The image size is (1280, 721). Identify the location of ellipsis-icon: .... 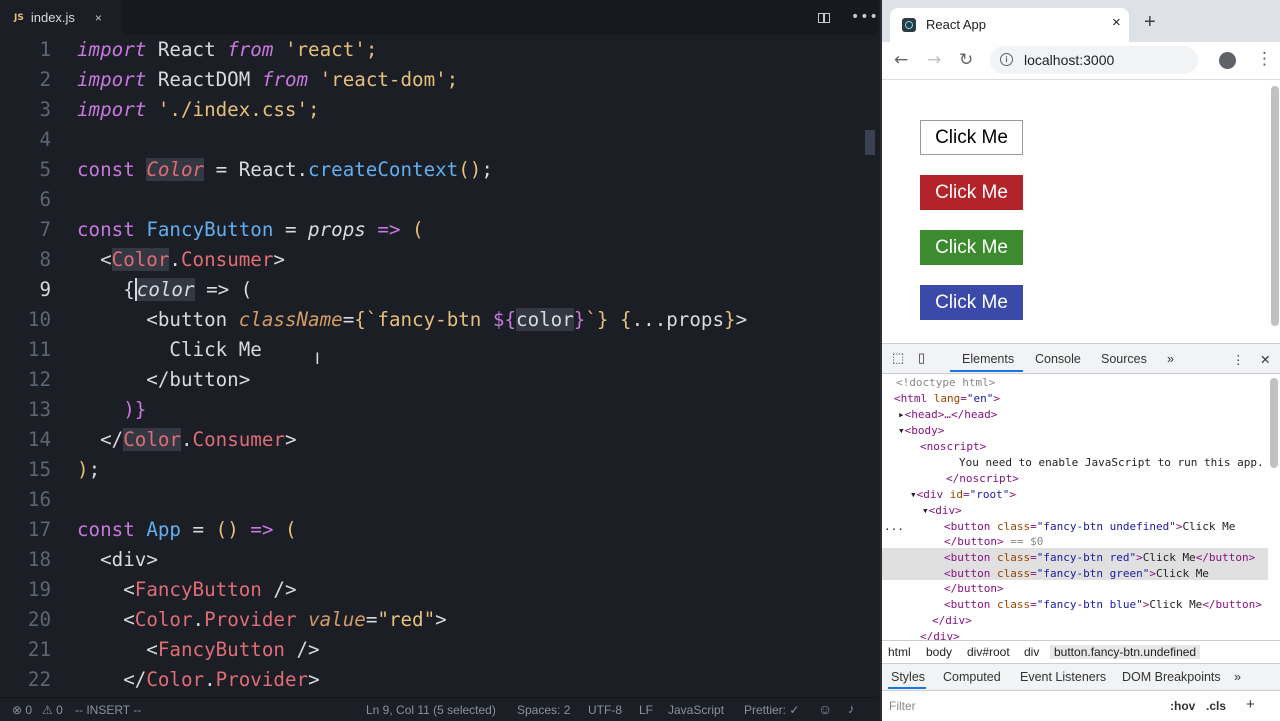
(894, 527).